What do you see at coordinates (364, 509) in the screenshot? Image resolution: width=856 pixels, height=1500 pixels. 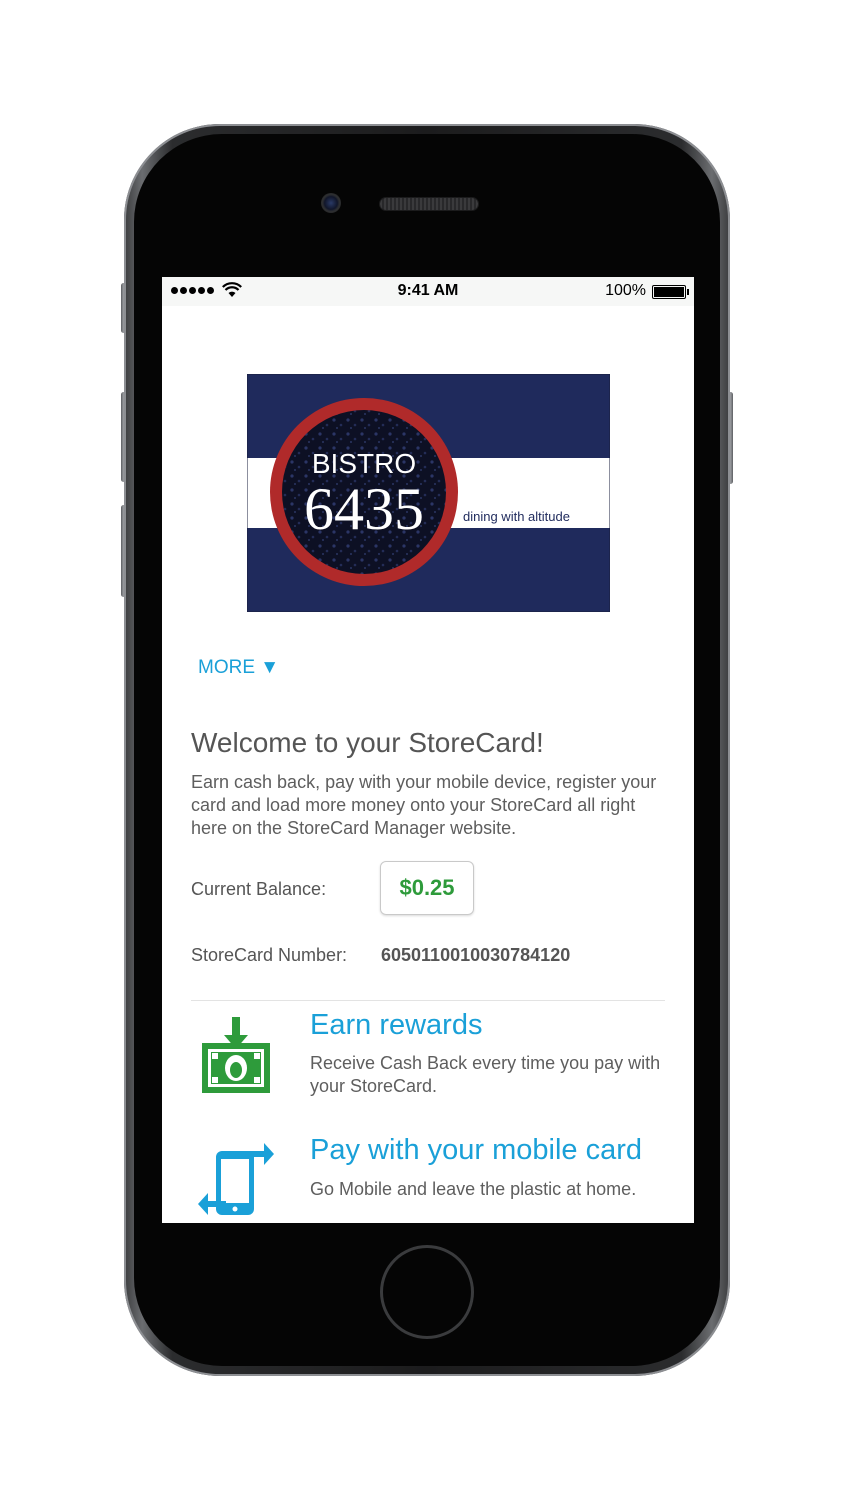 I see `brand-line2: 6435` at bounding box center [364, 509].